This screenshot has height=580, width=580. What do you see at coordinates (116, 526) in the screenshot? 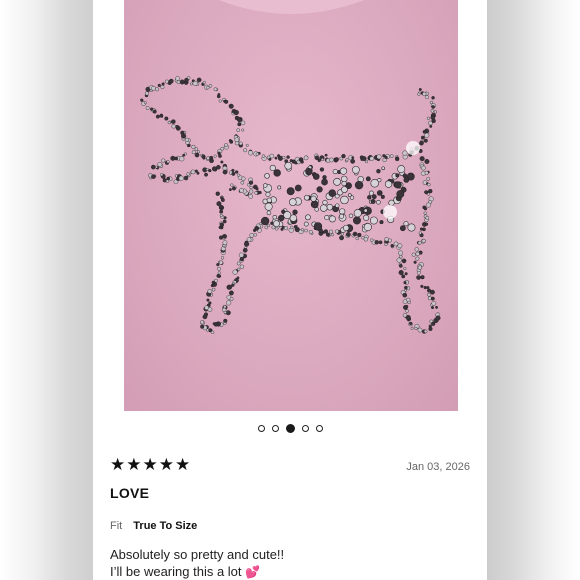
I see `fit-label: Fit` at bounding box center [116, 526].